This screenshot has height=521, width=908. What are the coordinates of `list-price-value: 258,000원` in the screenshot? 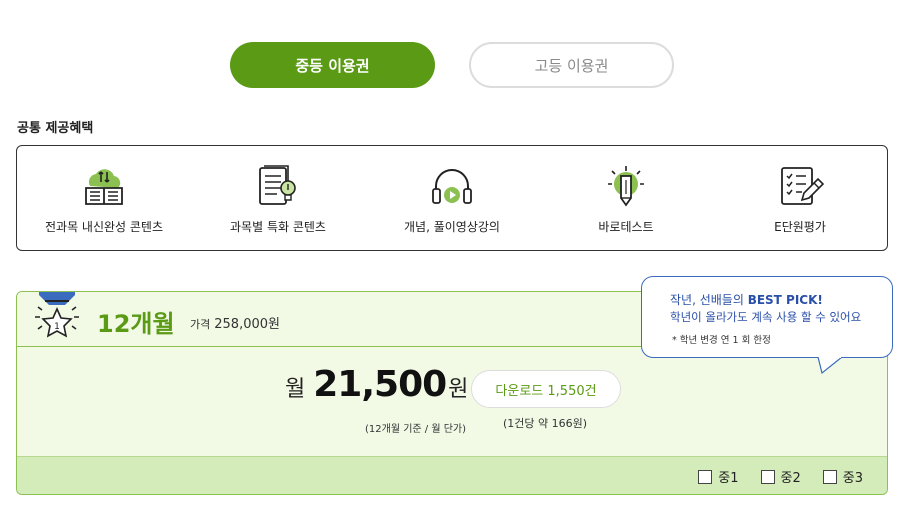 It's located at (247, 324).